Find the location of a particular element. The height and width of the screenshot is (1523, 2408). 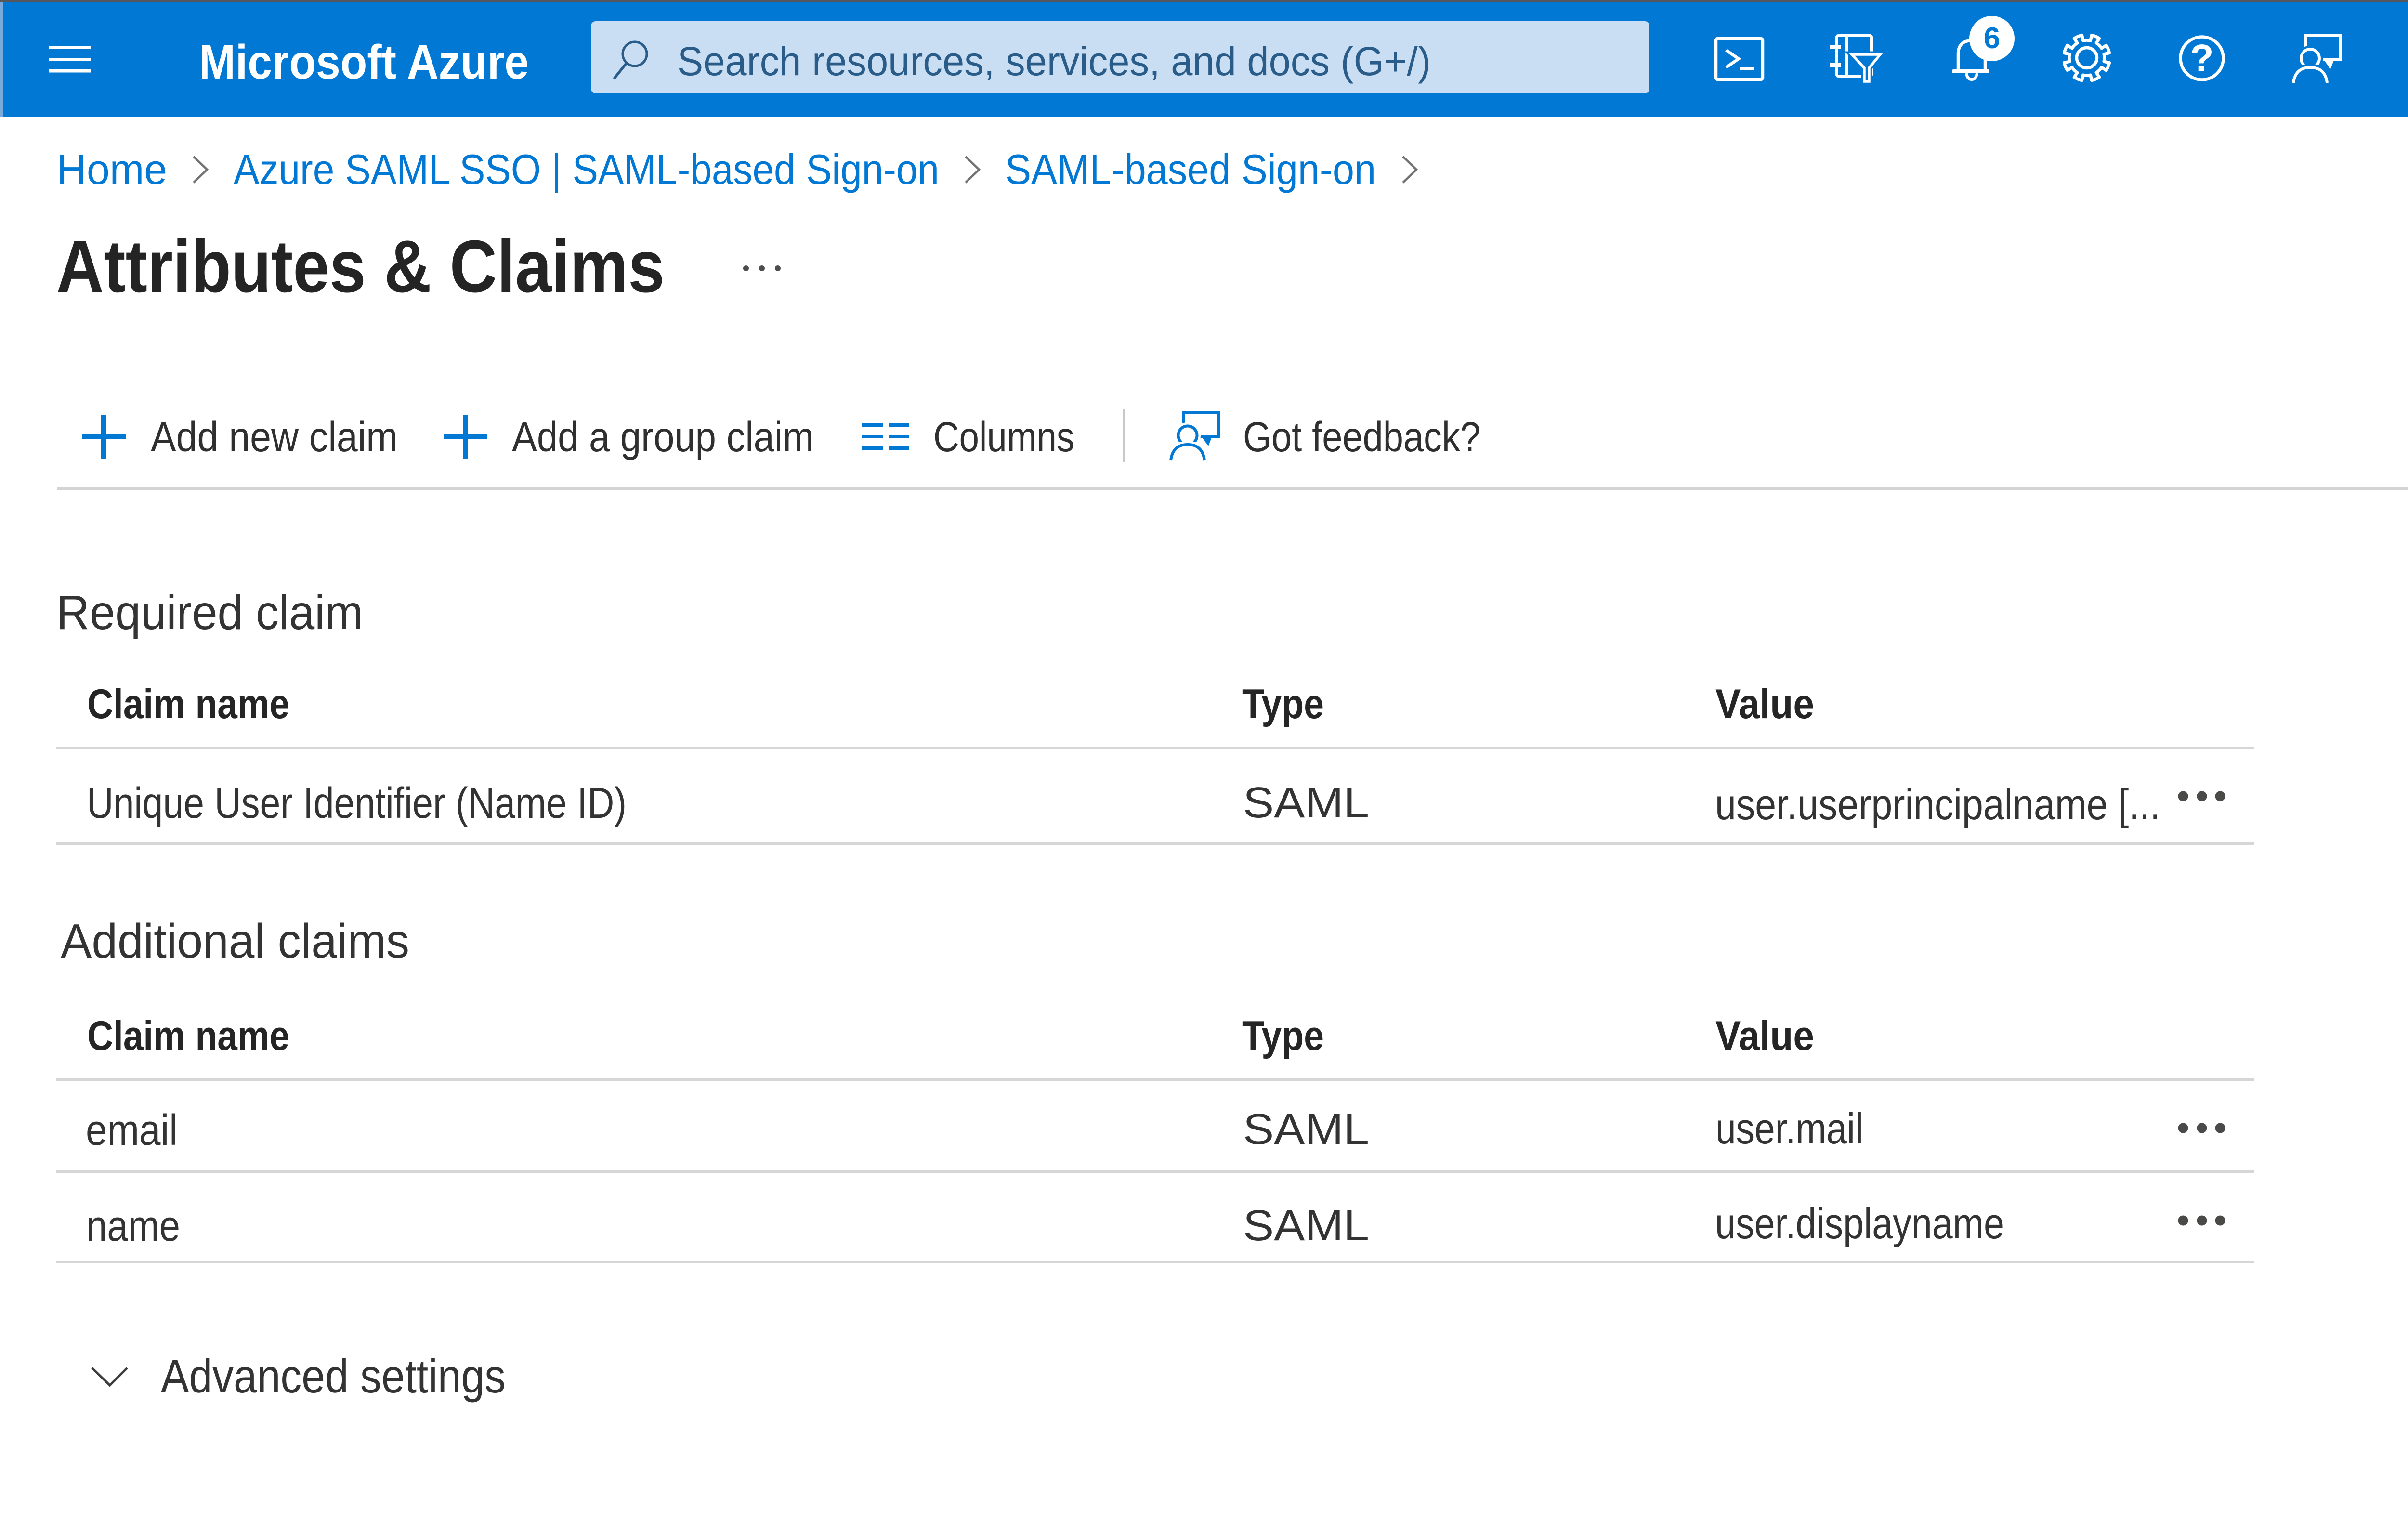

svg-text:Azure SAML SSO | SAML-based Si: Azure SAML SSO | SAML-based Sign-on is located at coordinates (586, 169).